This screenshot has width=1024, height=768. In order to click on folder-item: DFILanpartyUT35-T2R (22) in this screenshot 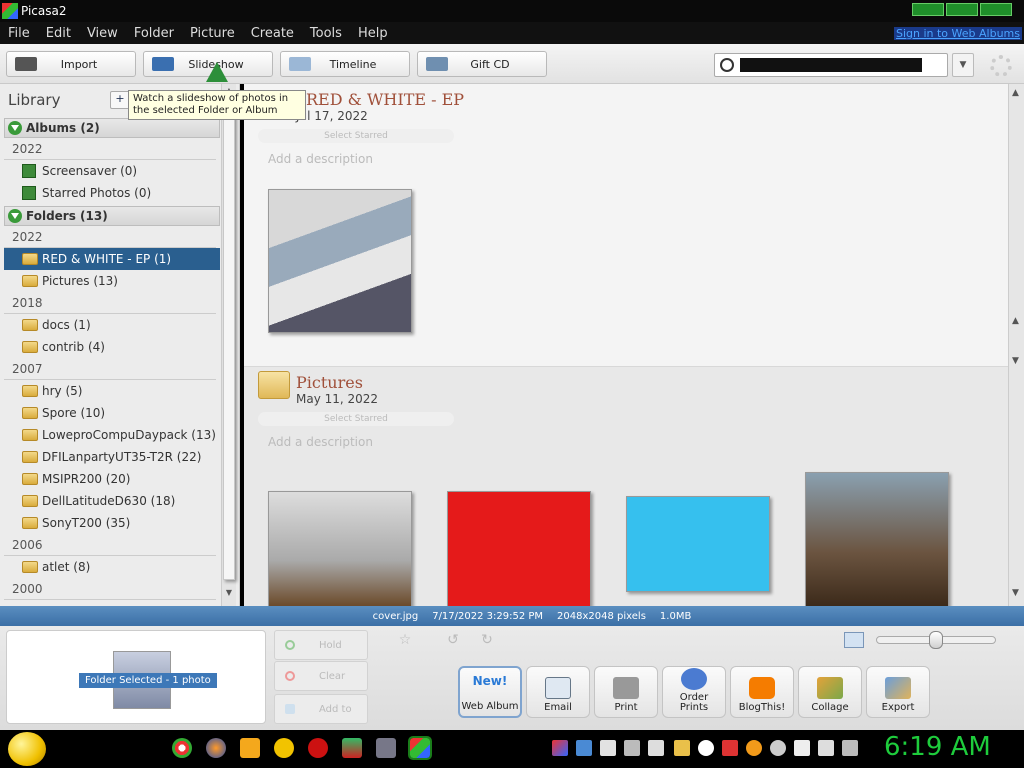, I will do `click(112, 457)`.